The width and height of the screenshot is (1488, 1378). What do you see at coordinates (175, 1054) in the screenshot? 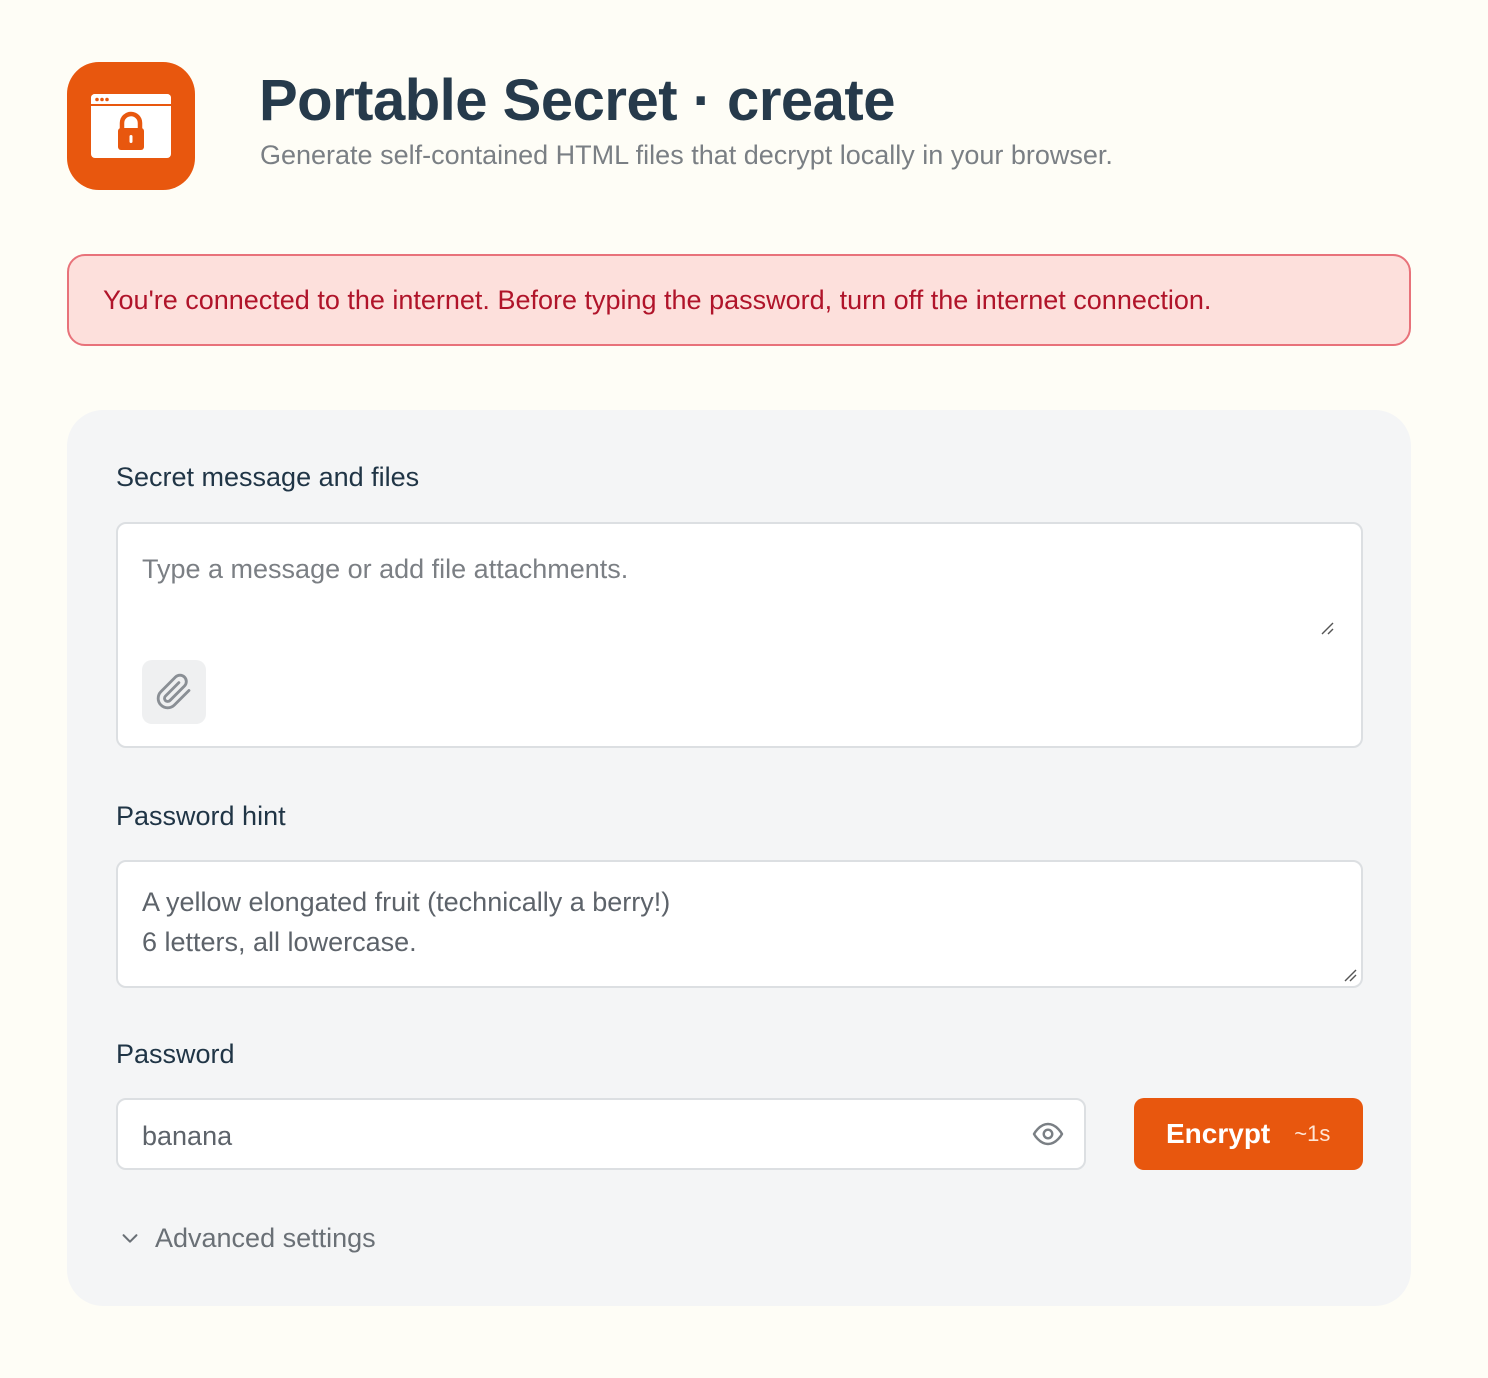
I see `password-label: Password` at bounding box center [175, 1054].